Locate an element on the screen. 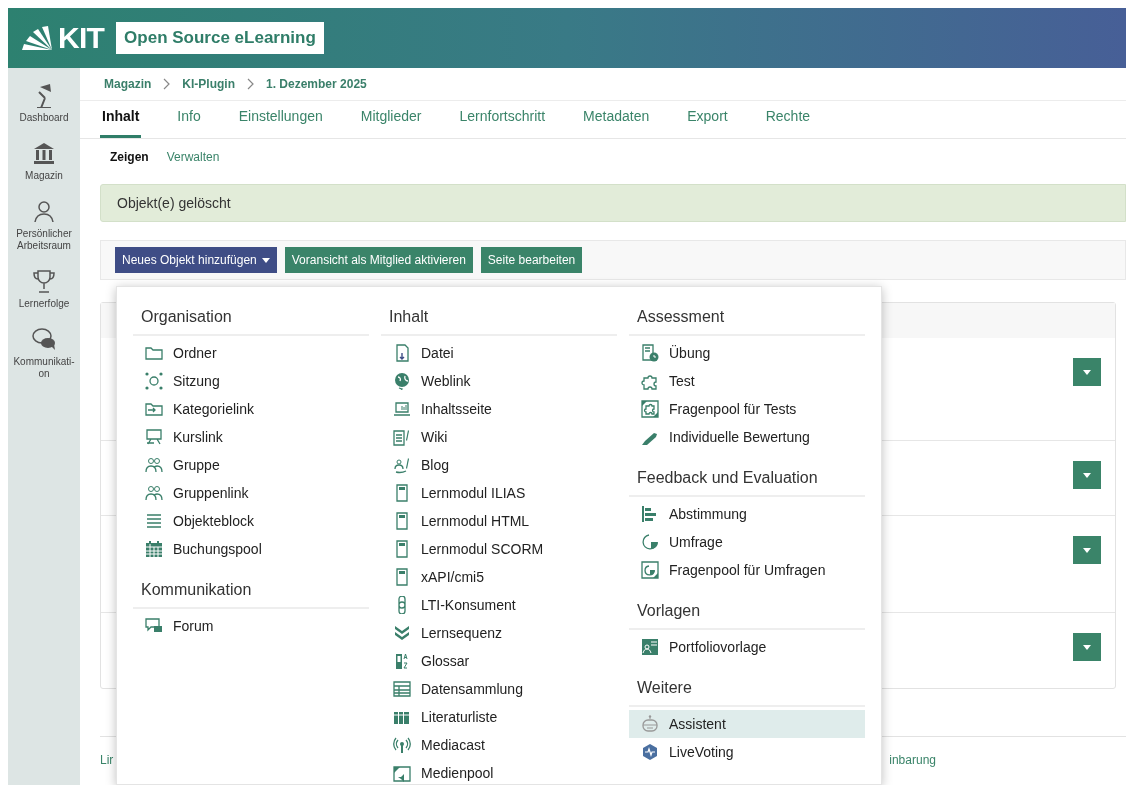 The image size is (1126, 785). logo-text: KIT is located at coordinates (81, 38).